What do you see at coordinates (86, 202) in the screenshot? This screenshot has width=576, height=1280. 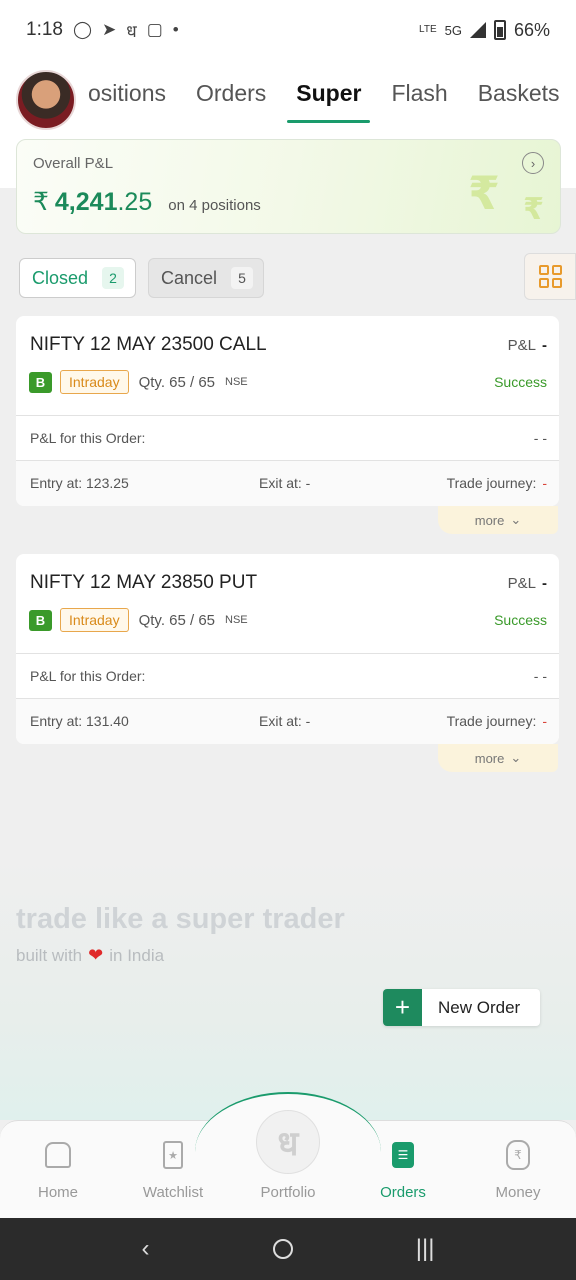 I see `pl-amount-integer: 4,241` at bounding box center [86, 202].